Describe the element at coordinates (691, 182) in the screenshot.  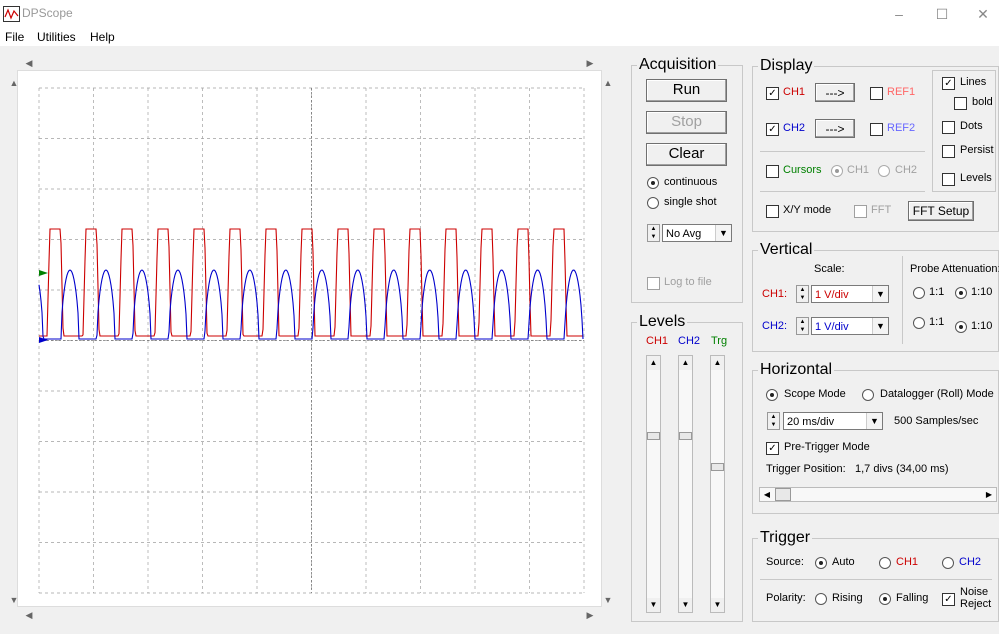
I see `continuous-label: continuous` at that location.